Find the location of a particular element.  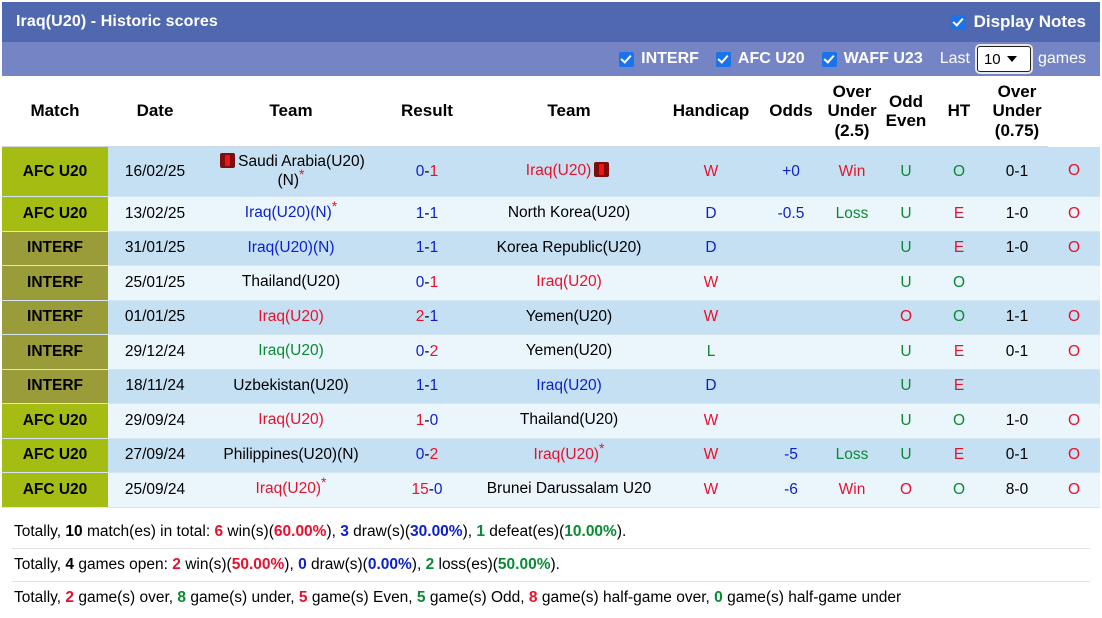

cell-handicap: -6 is located at coordinates (791, 490).